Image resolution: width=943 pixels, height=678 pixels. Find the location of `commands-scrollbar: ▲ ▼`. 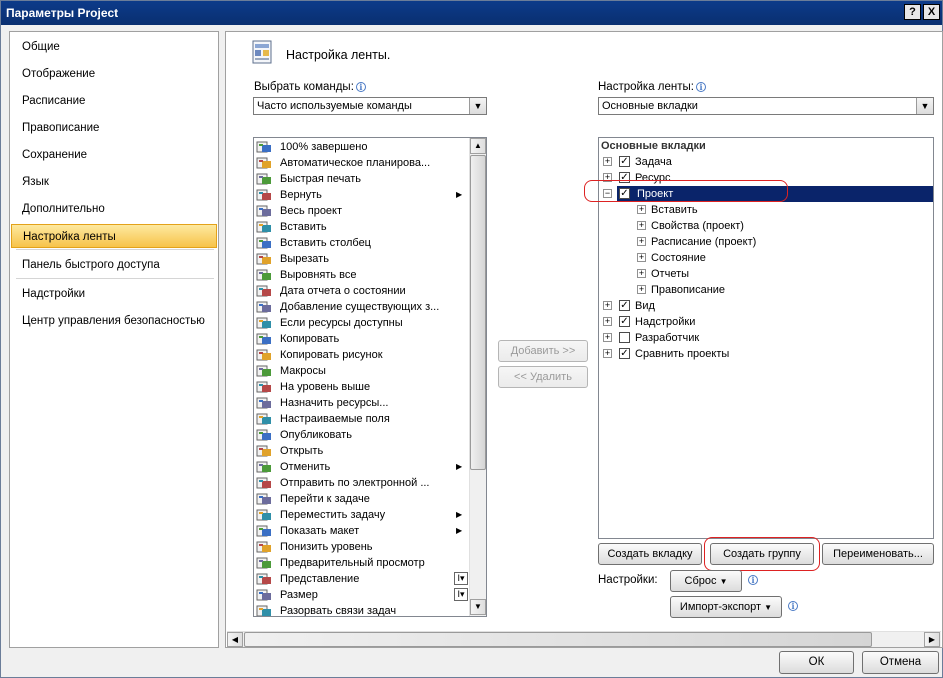

commands-scrollbar: ▲ ▼ is located at coordinates (477, 377).